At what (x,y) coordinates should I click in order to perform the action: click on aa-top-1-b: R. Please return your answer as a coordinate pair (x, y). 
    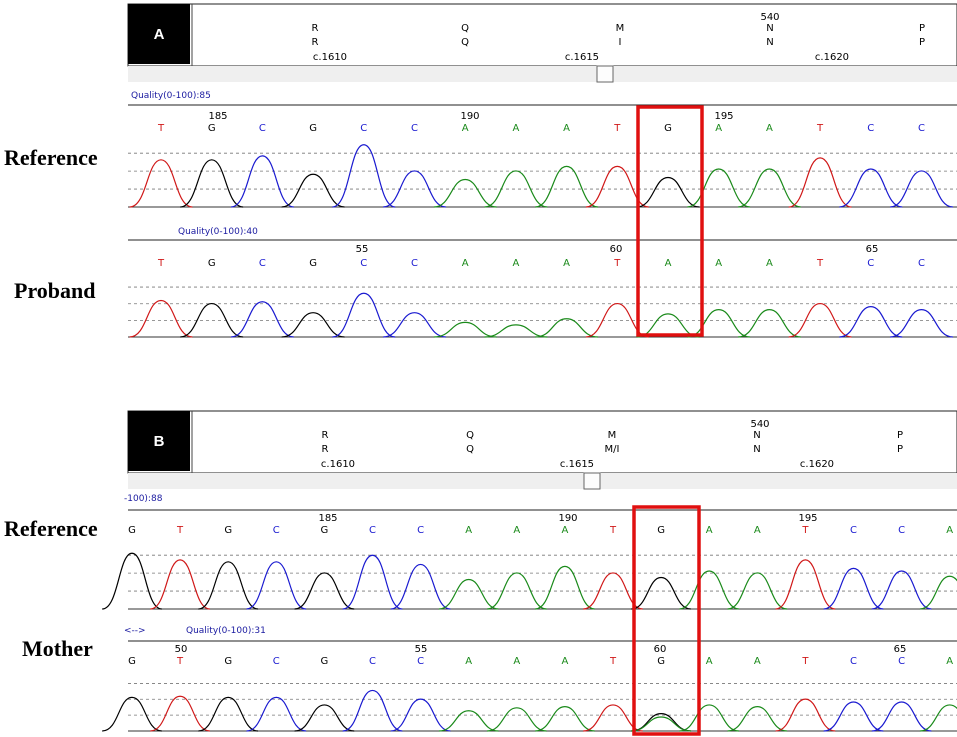
    Looking at the image, I should click on (325, 435).